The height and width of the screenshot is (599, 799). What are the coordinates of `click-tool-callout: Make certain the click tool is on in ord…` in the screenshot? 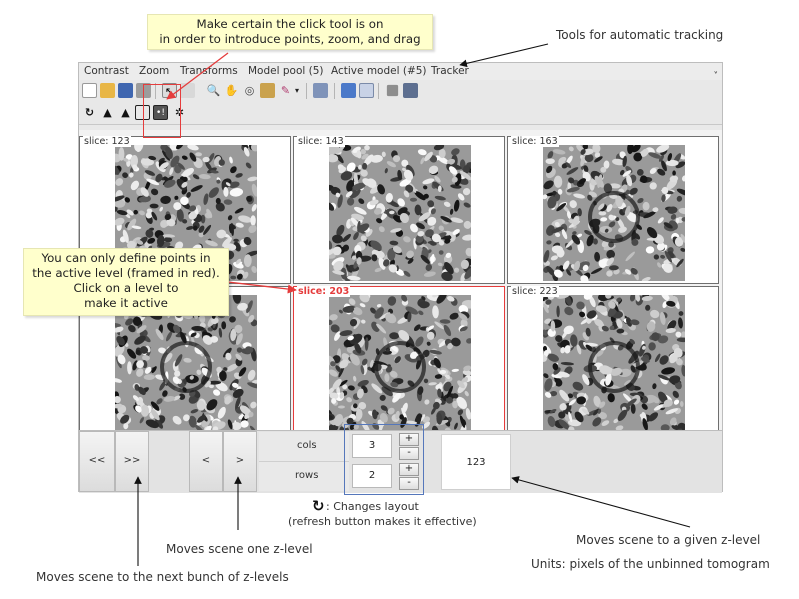 It's located at (290, 32).